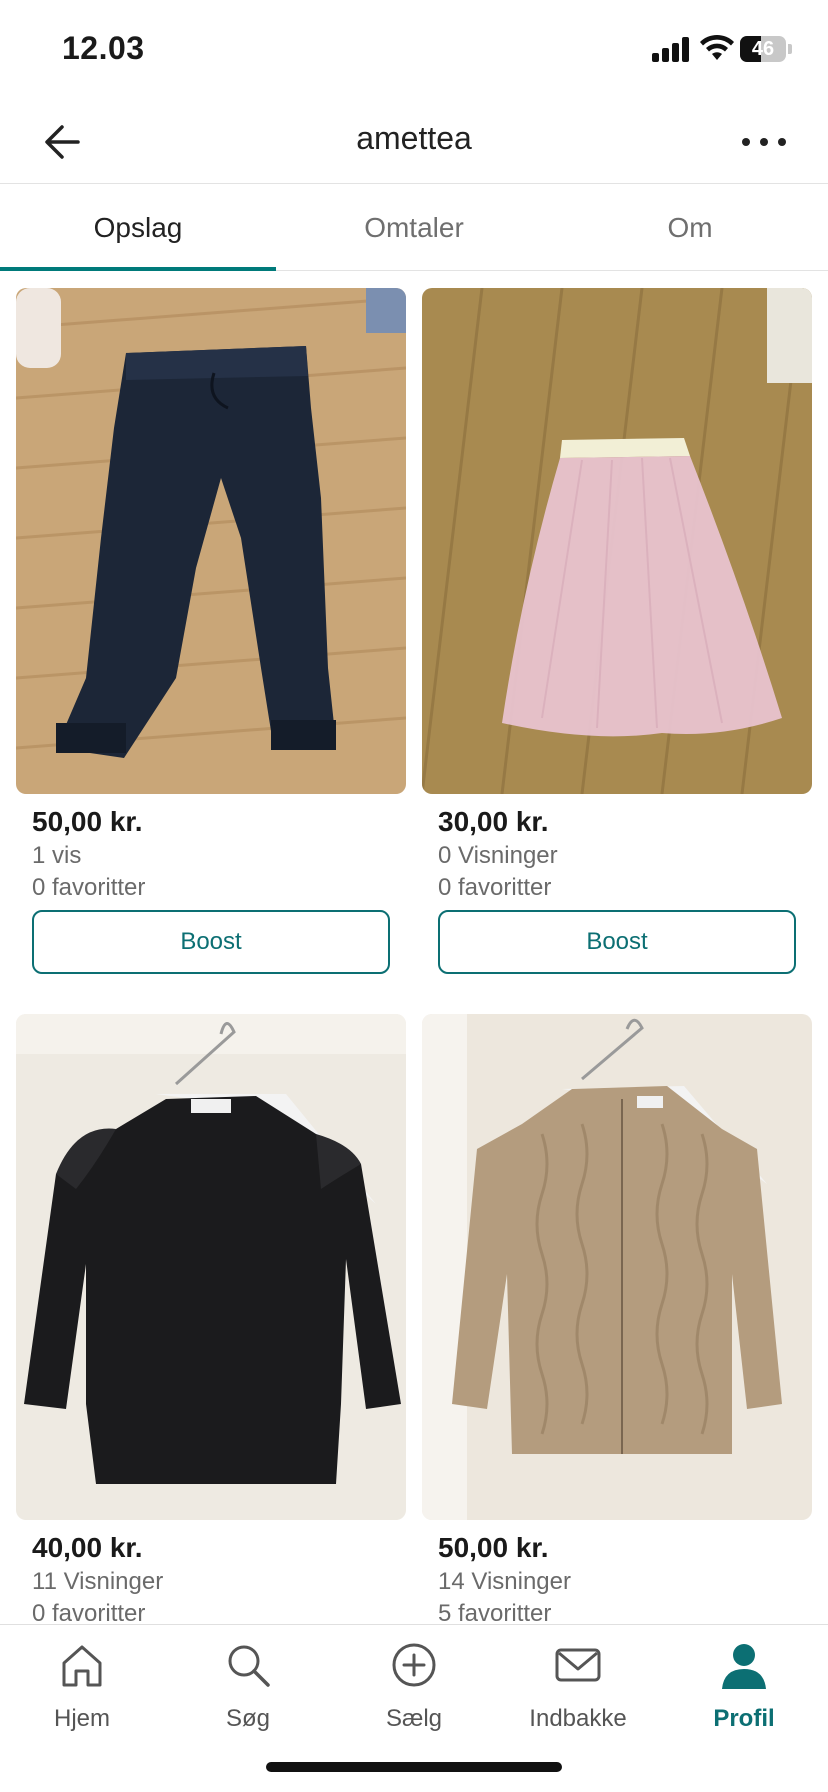  Describe the element at coordinates (672, 49) in the screenshot. I see `cellular-signal-icon` at that location.